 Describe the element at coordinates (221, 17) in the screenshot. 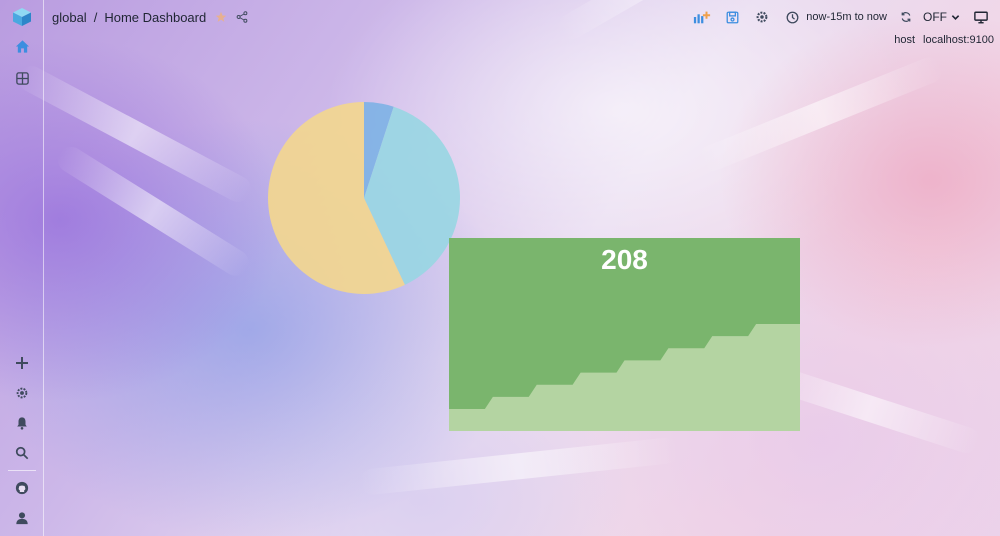

I see `star-icon` at that location.